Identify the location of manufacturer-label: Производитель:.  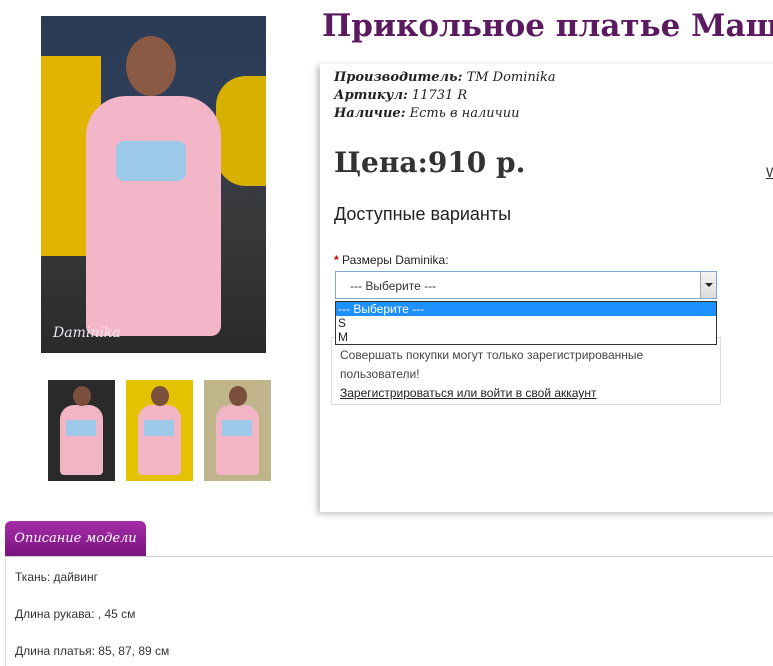
(398, 77).